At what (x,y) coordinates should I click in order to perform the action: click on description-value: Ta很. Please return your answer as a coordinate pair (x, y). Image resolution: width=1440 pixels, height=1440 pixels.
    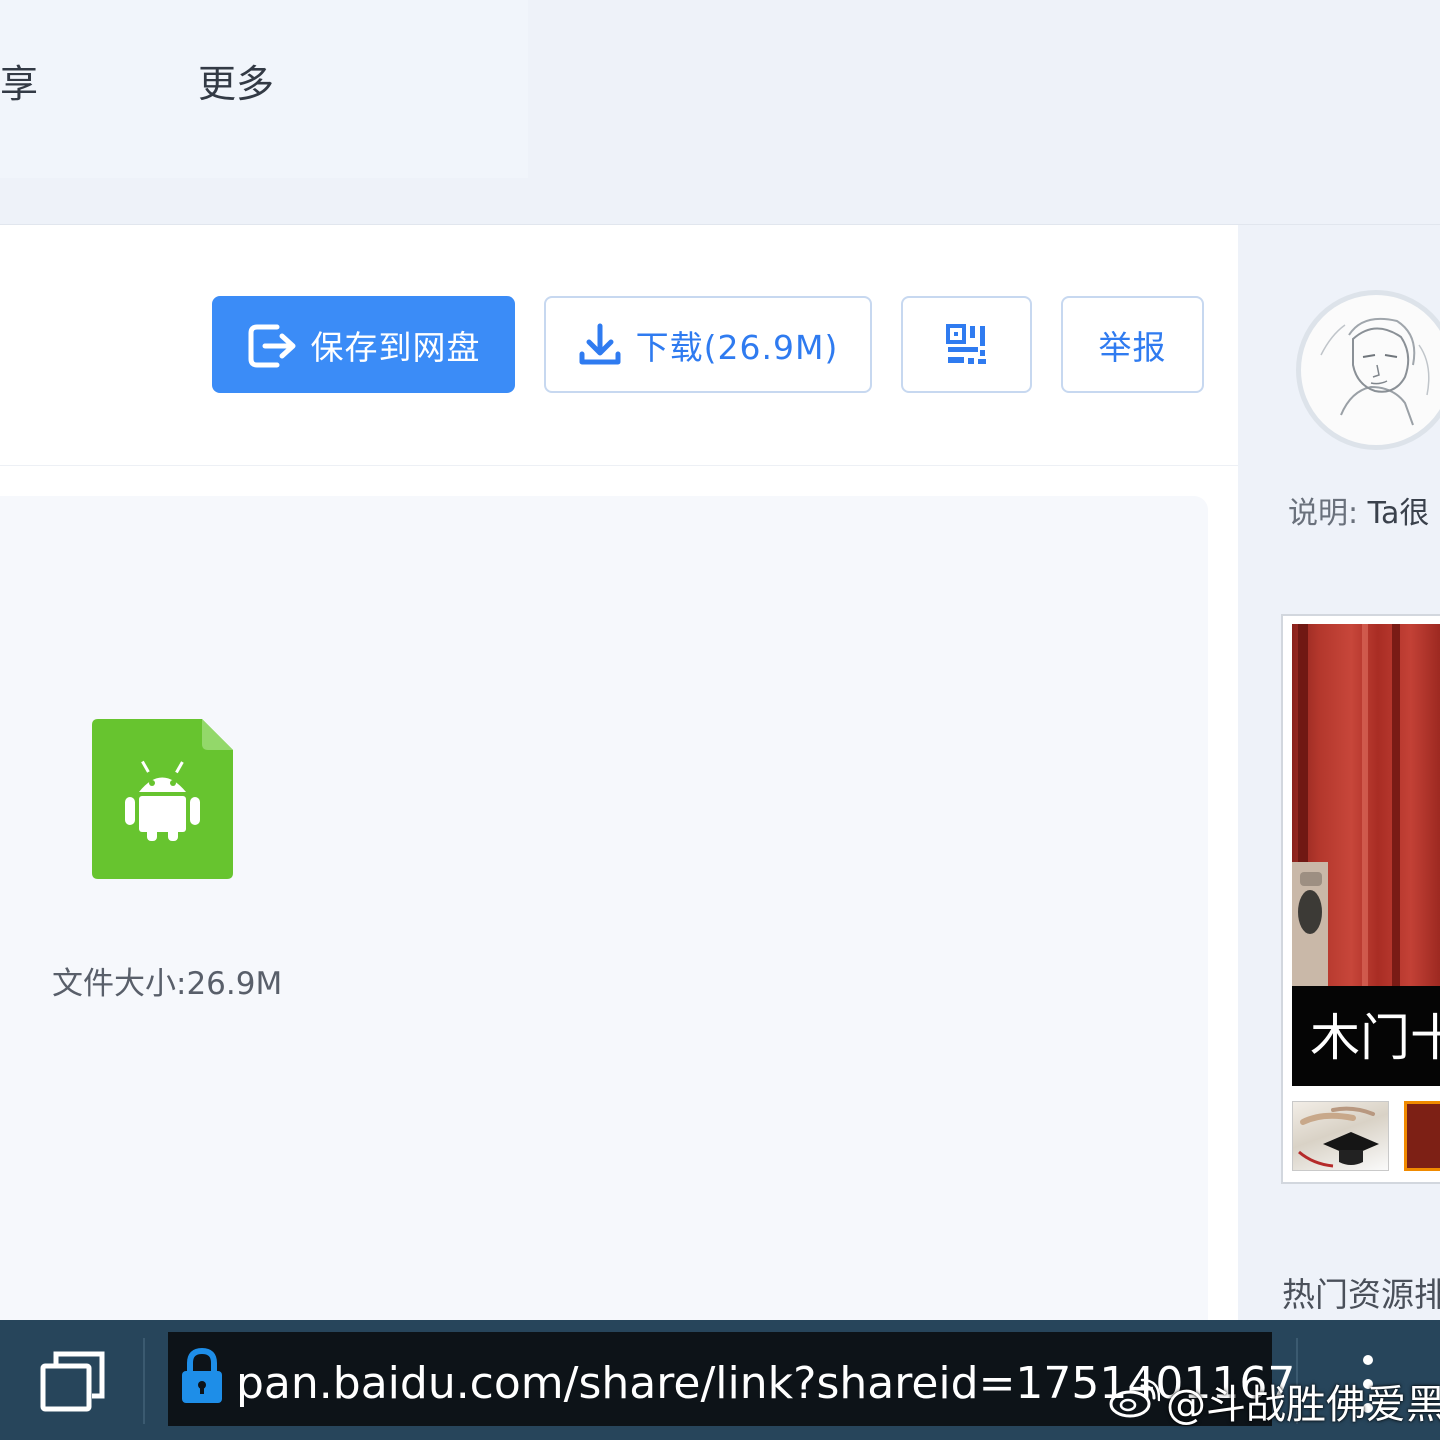
    Looking at the image, I should click on (1398, 513).